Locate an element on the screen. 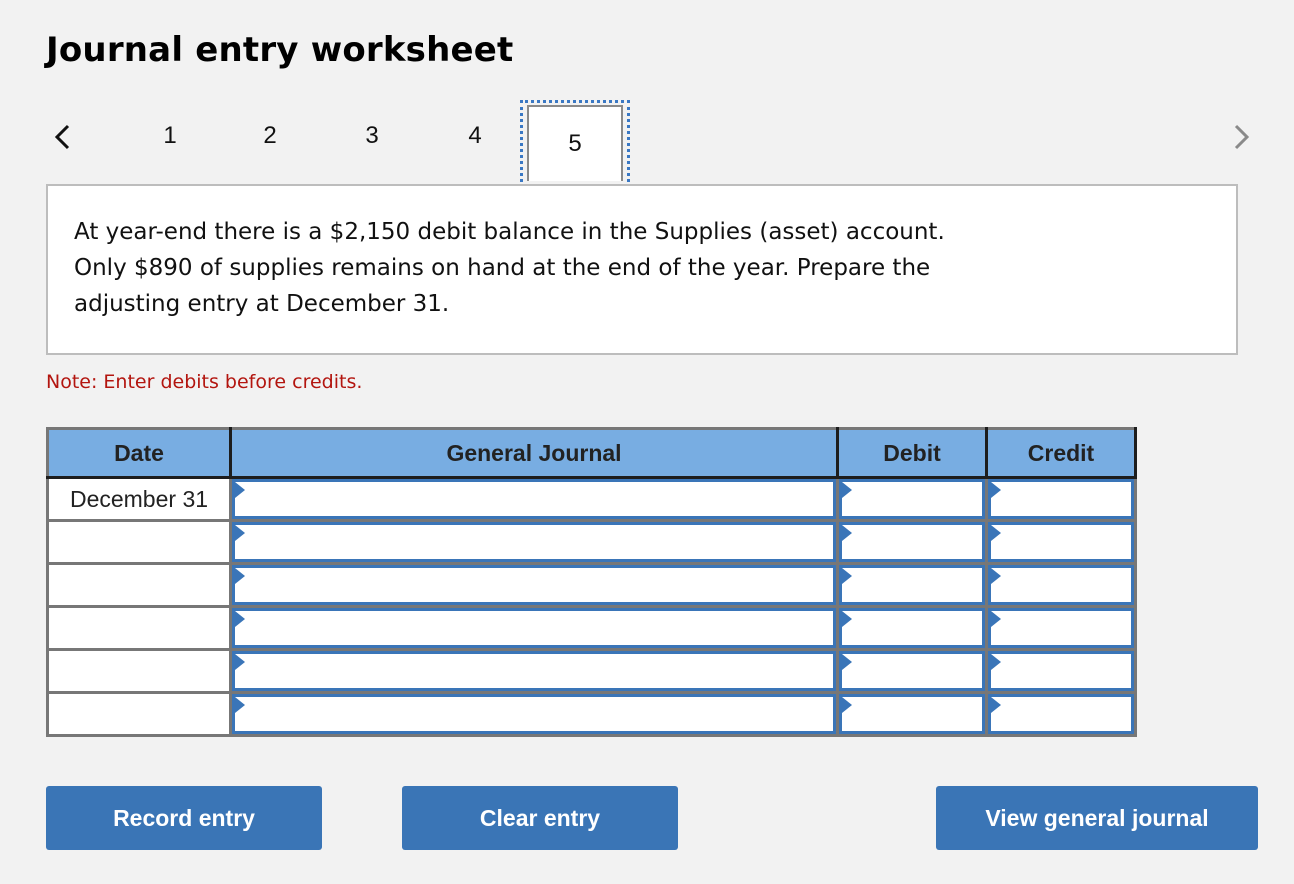 The width and height of the screenshot is (1294, 884). clear-entry-button: Clear entry is located at coordinates (540, 818).